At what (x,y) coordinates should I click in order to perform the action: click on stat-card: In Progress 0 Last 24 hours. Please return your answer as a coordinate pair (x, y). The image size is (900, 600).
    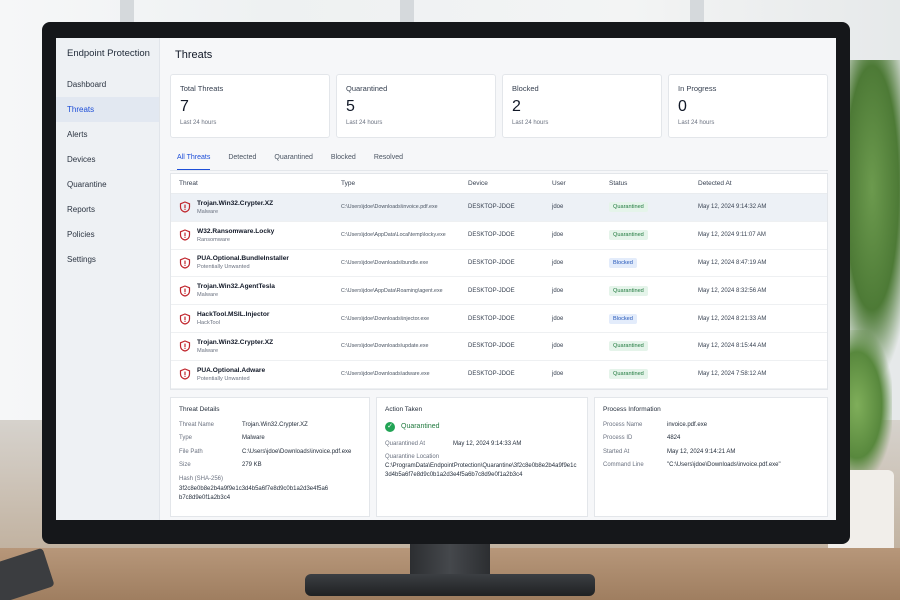
    Looking at the image, I should click on (748, 106).